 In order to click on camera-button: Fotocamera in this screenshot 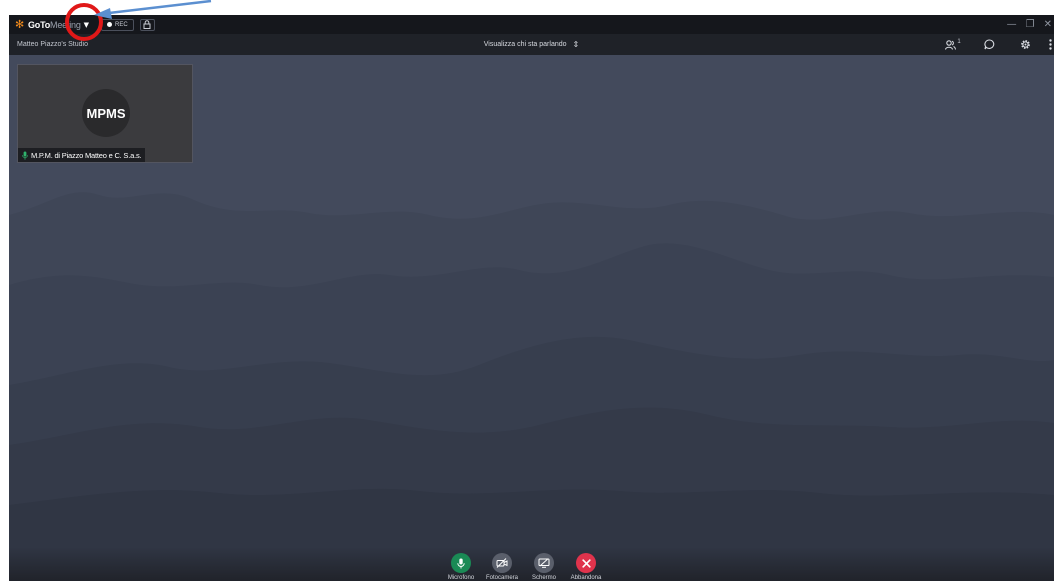, I will do `click(502, 567)`.